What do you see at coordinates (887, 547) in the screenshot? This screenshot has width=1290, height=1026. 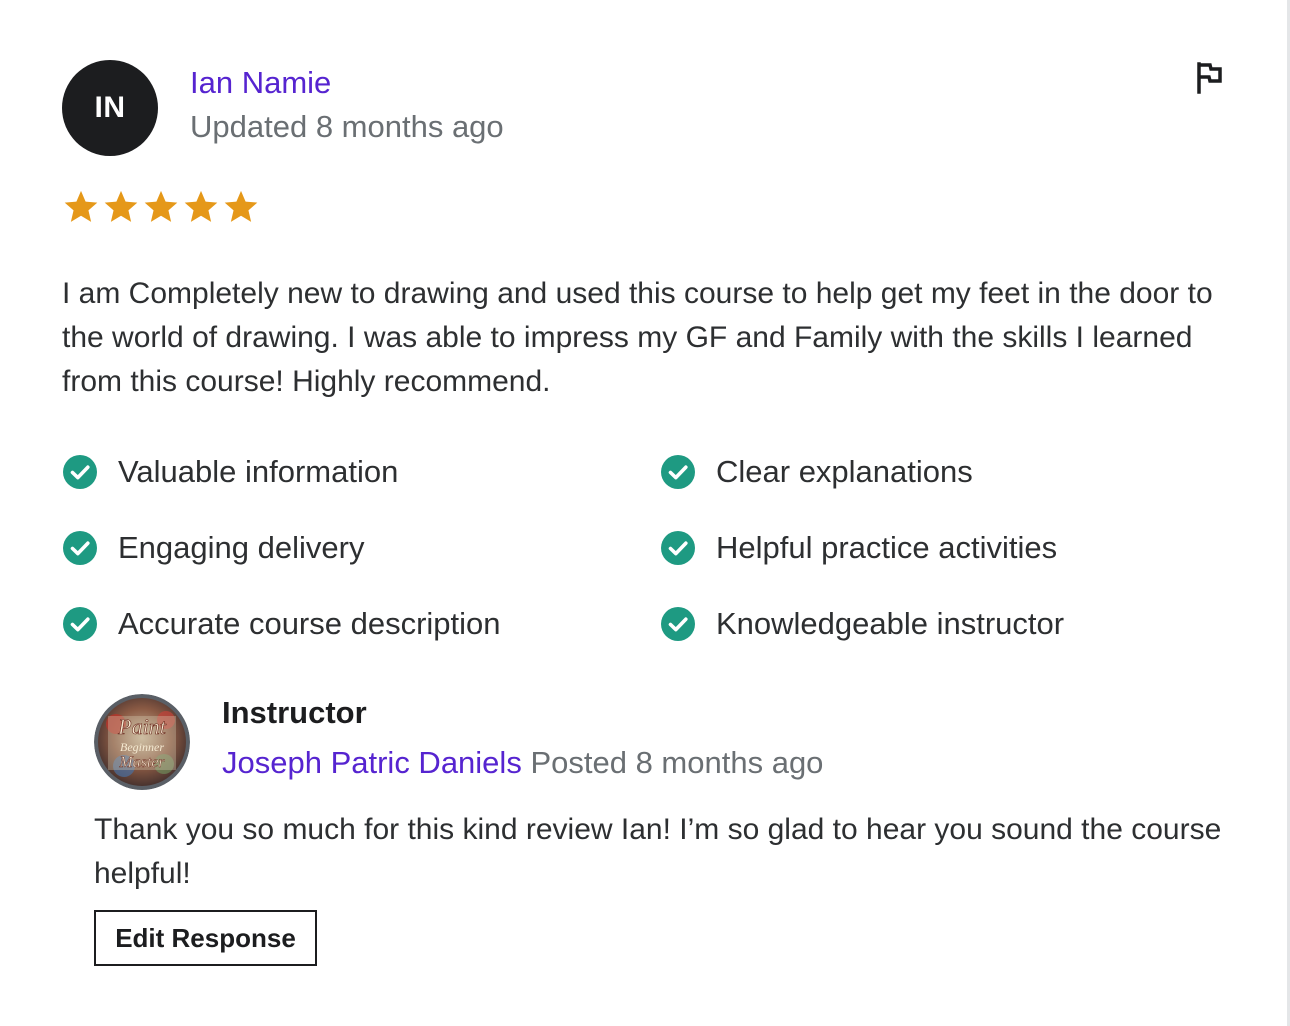 I see `feature-label: Helpful practice activities` at bounding box center [887, 547].